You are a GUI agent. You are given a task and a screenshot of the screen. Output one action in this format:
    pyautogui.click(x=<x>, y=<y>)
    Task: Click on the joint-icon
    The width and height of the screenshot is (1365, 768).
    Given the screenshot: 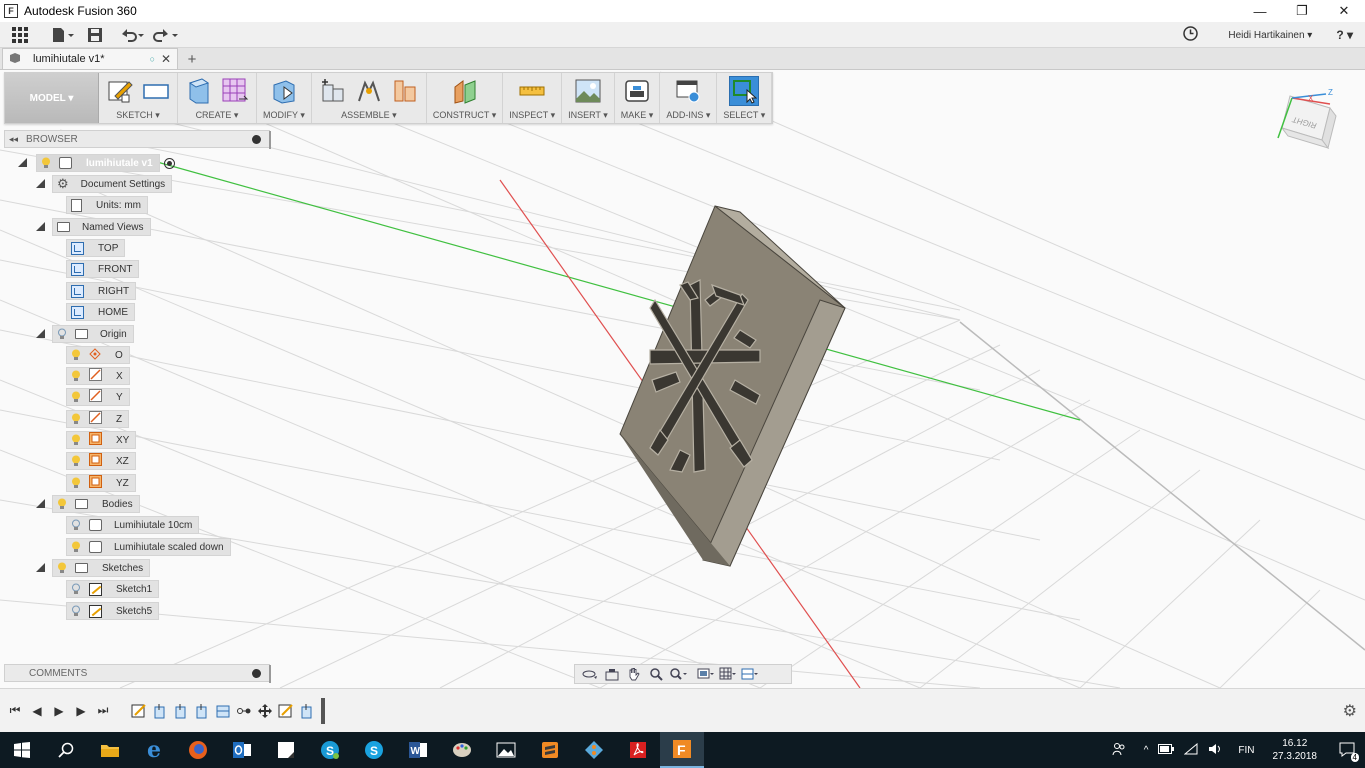 What is the action you would take?
    pyautogui.click(x=369, y=91)
    